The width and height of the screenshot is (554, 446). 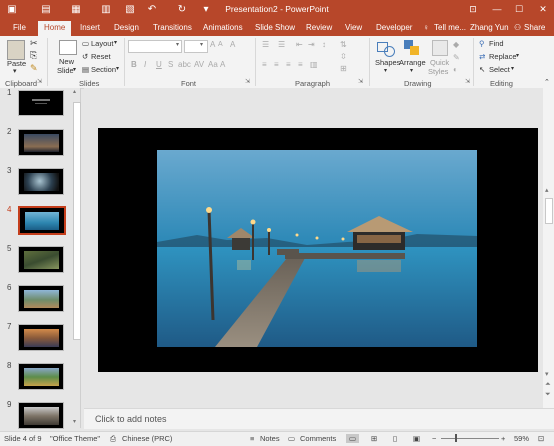 What do you see at coordinates (66, 61) in the screenshot?
I see `new-slide-button: New` at bounding box center [66, 61].